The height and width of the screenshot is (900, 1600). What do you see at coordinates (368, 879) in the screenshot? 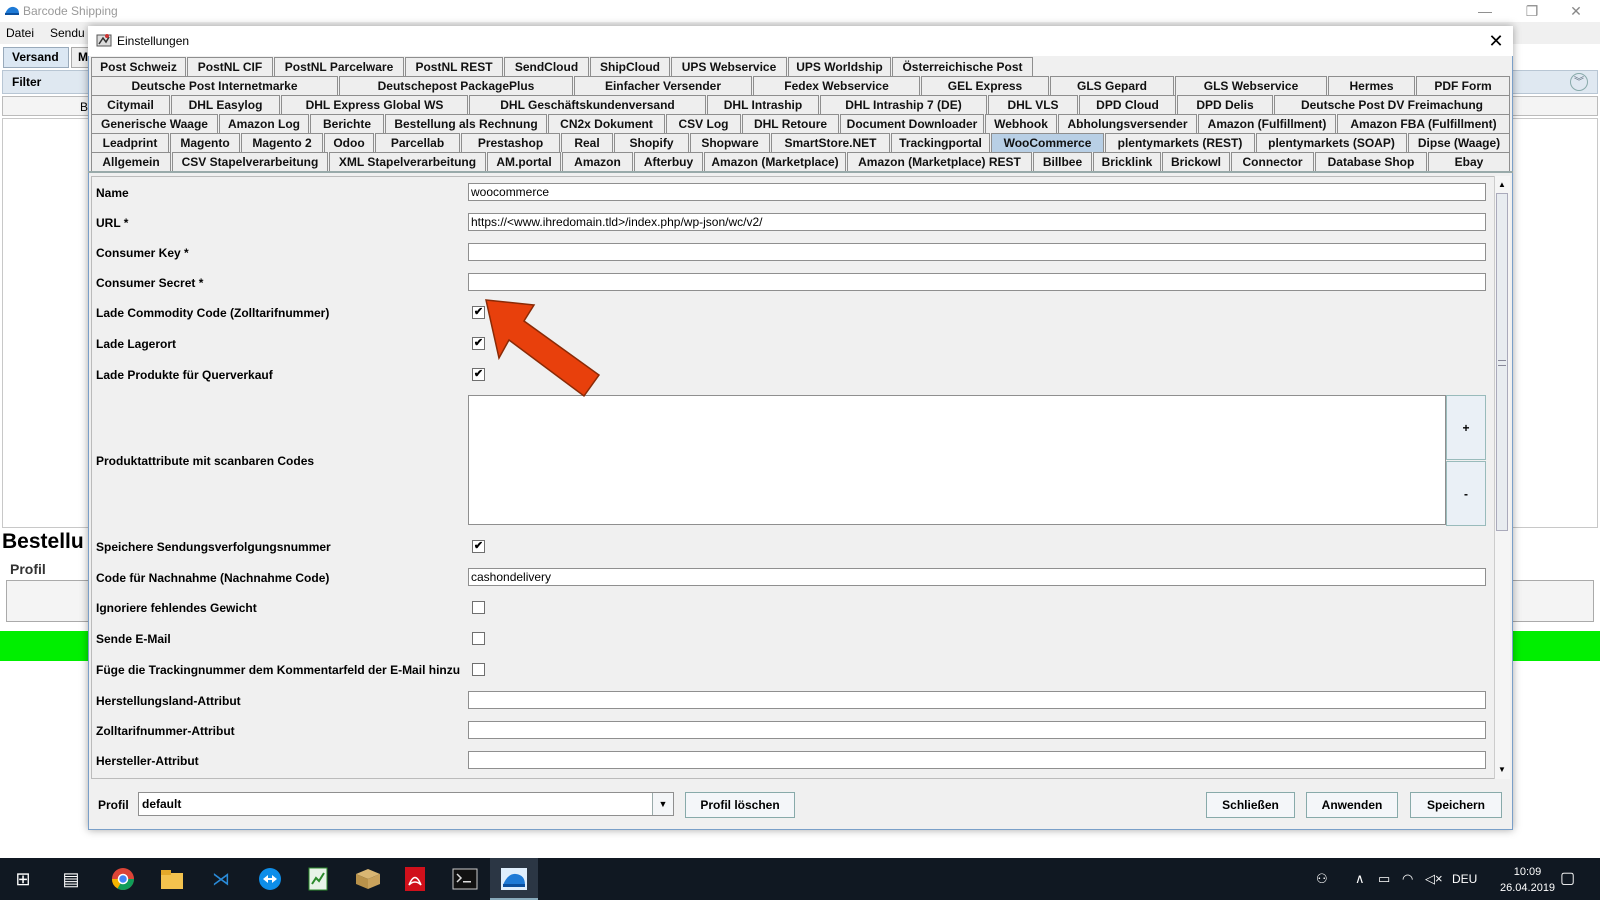
I see `package-icon` at bounding box center [368, 879].